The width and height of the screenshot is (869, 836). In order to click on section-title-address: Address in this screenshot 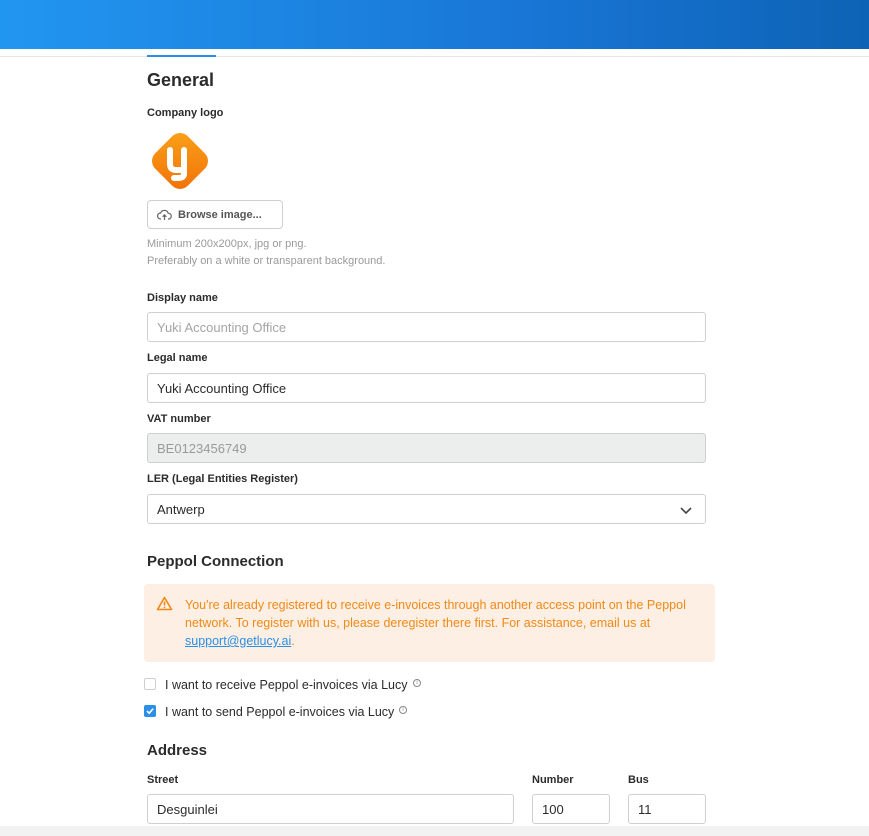, I will do `click(177, 750)`.